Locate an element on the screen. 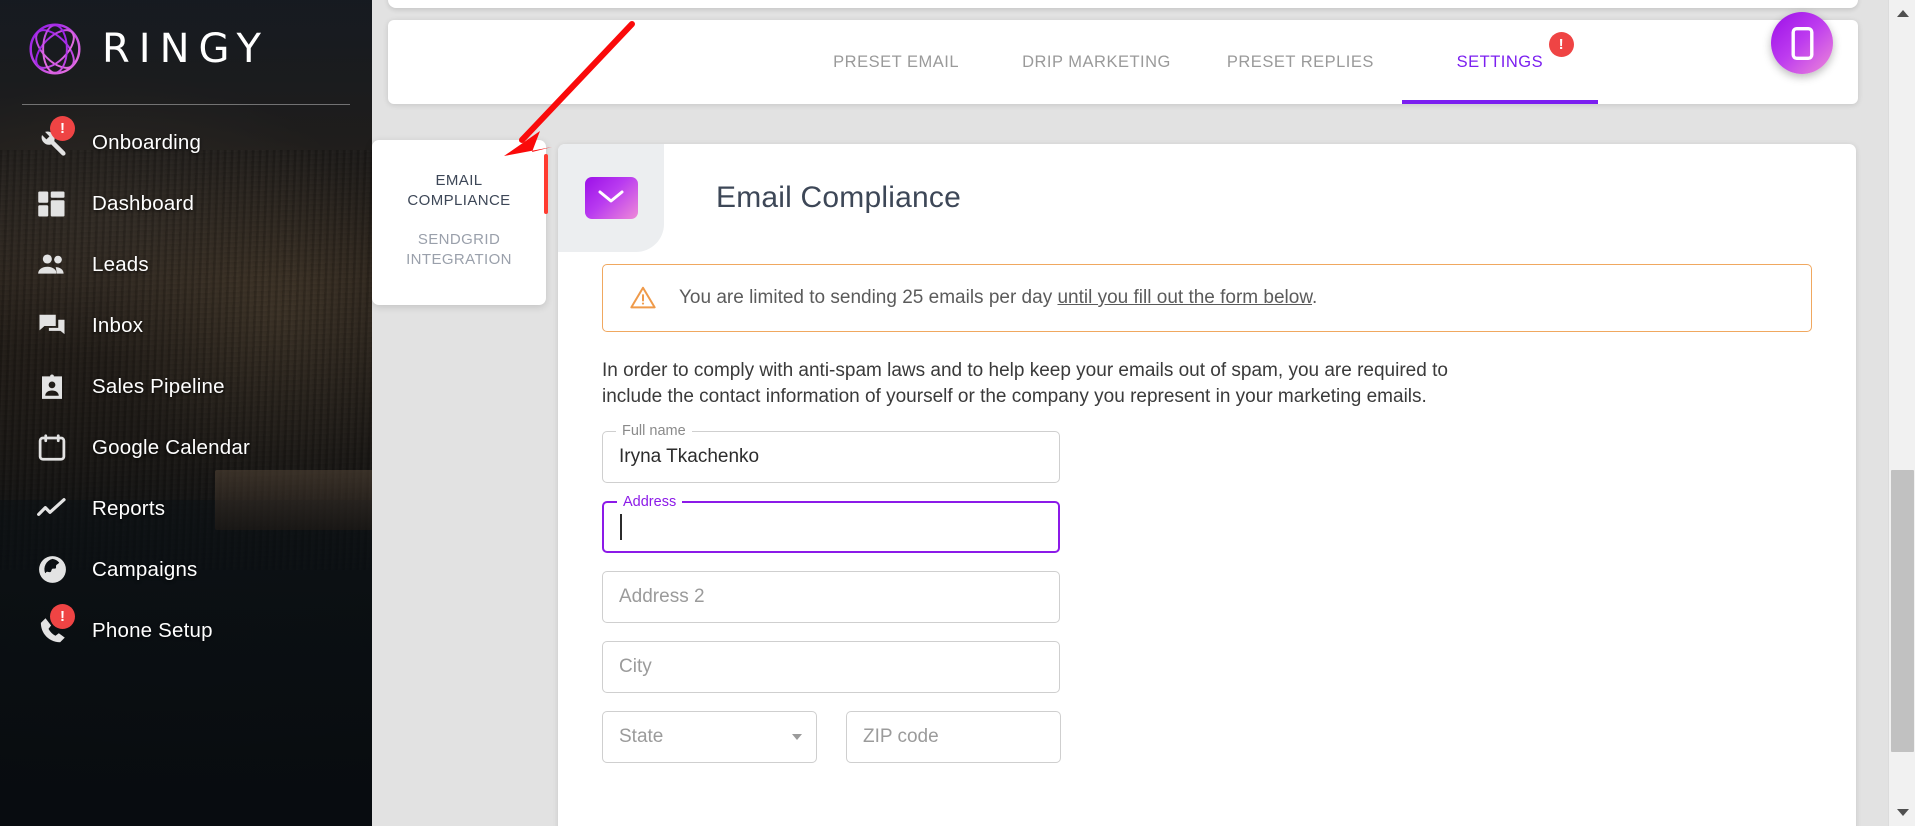  sidebar-item-label: Inbox is located at coordinates (118, 325).